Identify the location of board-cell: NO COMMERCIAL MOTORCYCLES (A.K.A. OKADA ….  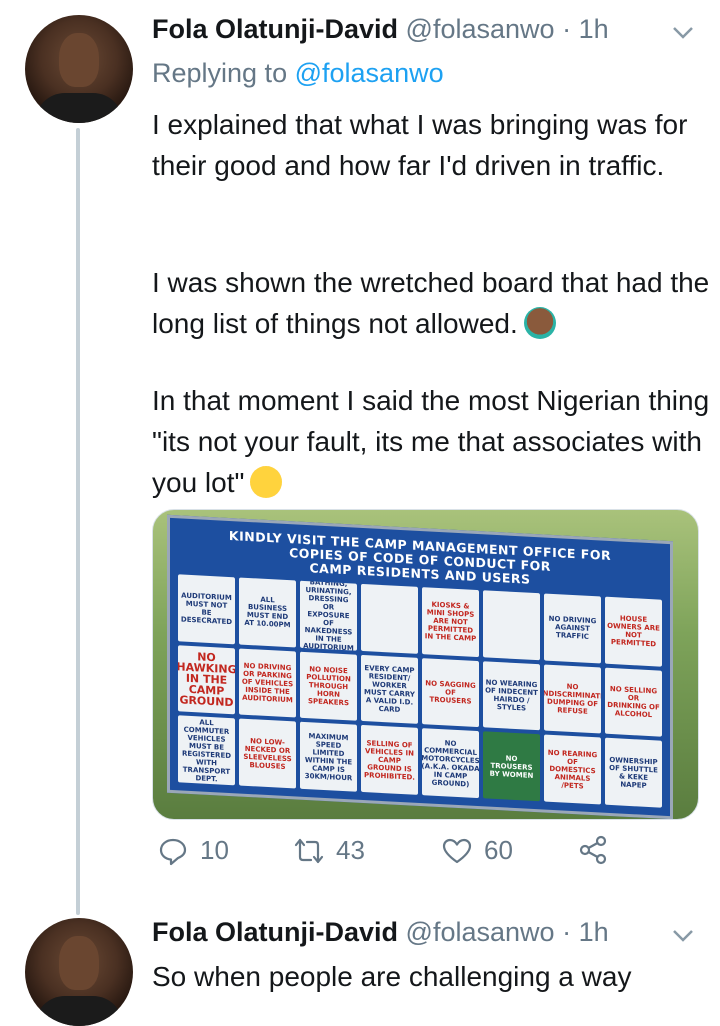
(450, 763).